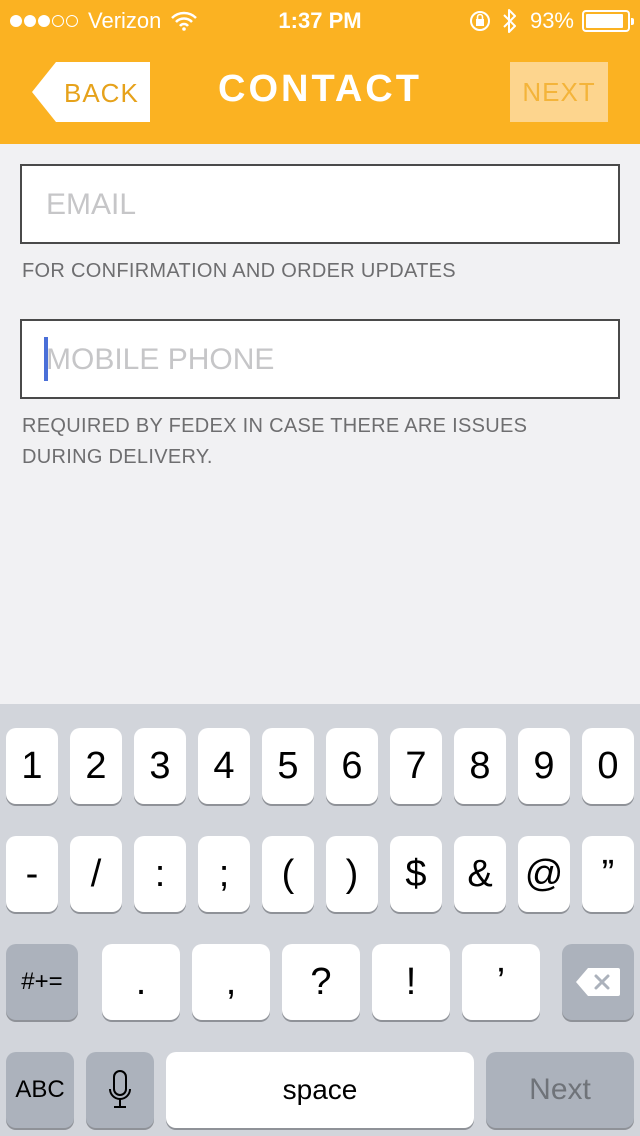 The image size is (640, 1136). I want to click on digit-key: 0, so click(608, 766).